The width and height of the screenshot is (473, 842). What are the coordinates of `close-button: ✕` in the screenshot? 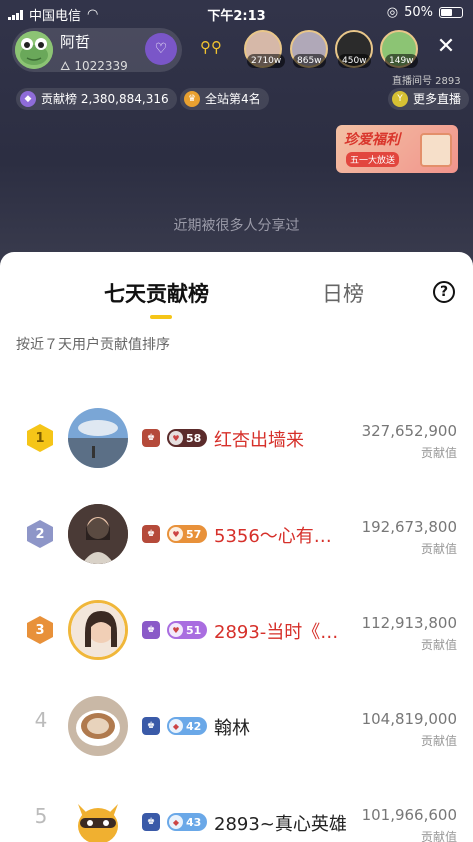 It's located at (446, 47).